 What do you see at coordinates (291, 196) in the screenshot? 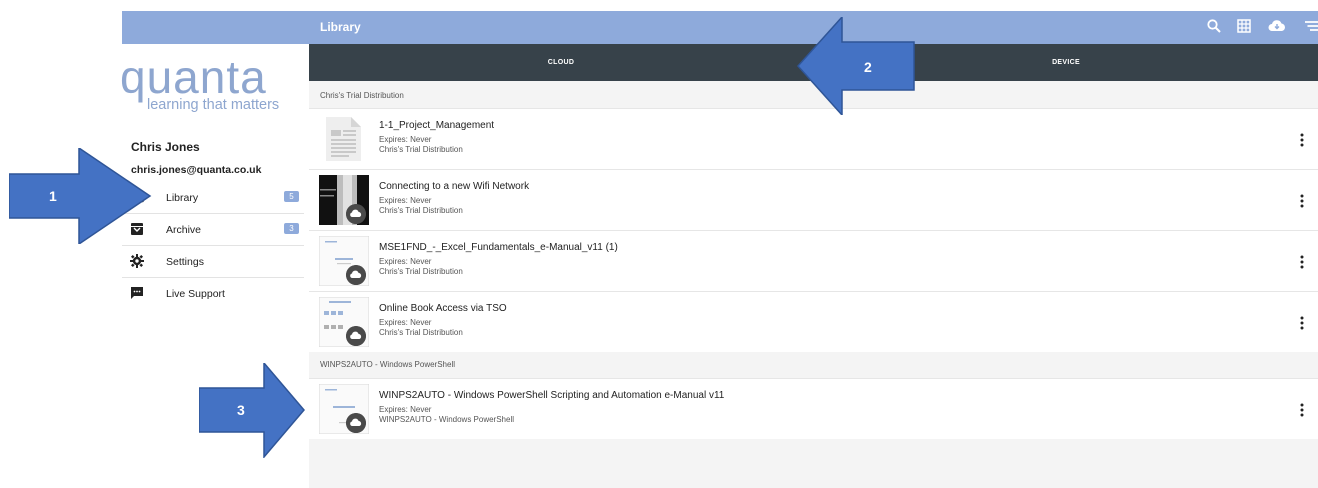
I see `count-badge: 5` at bounding box center [291, 196].